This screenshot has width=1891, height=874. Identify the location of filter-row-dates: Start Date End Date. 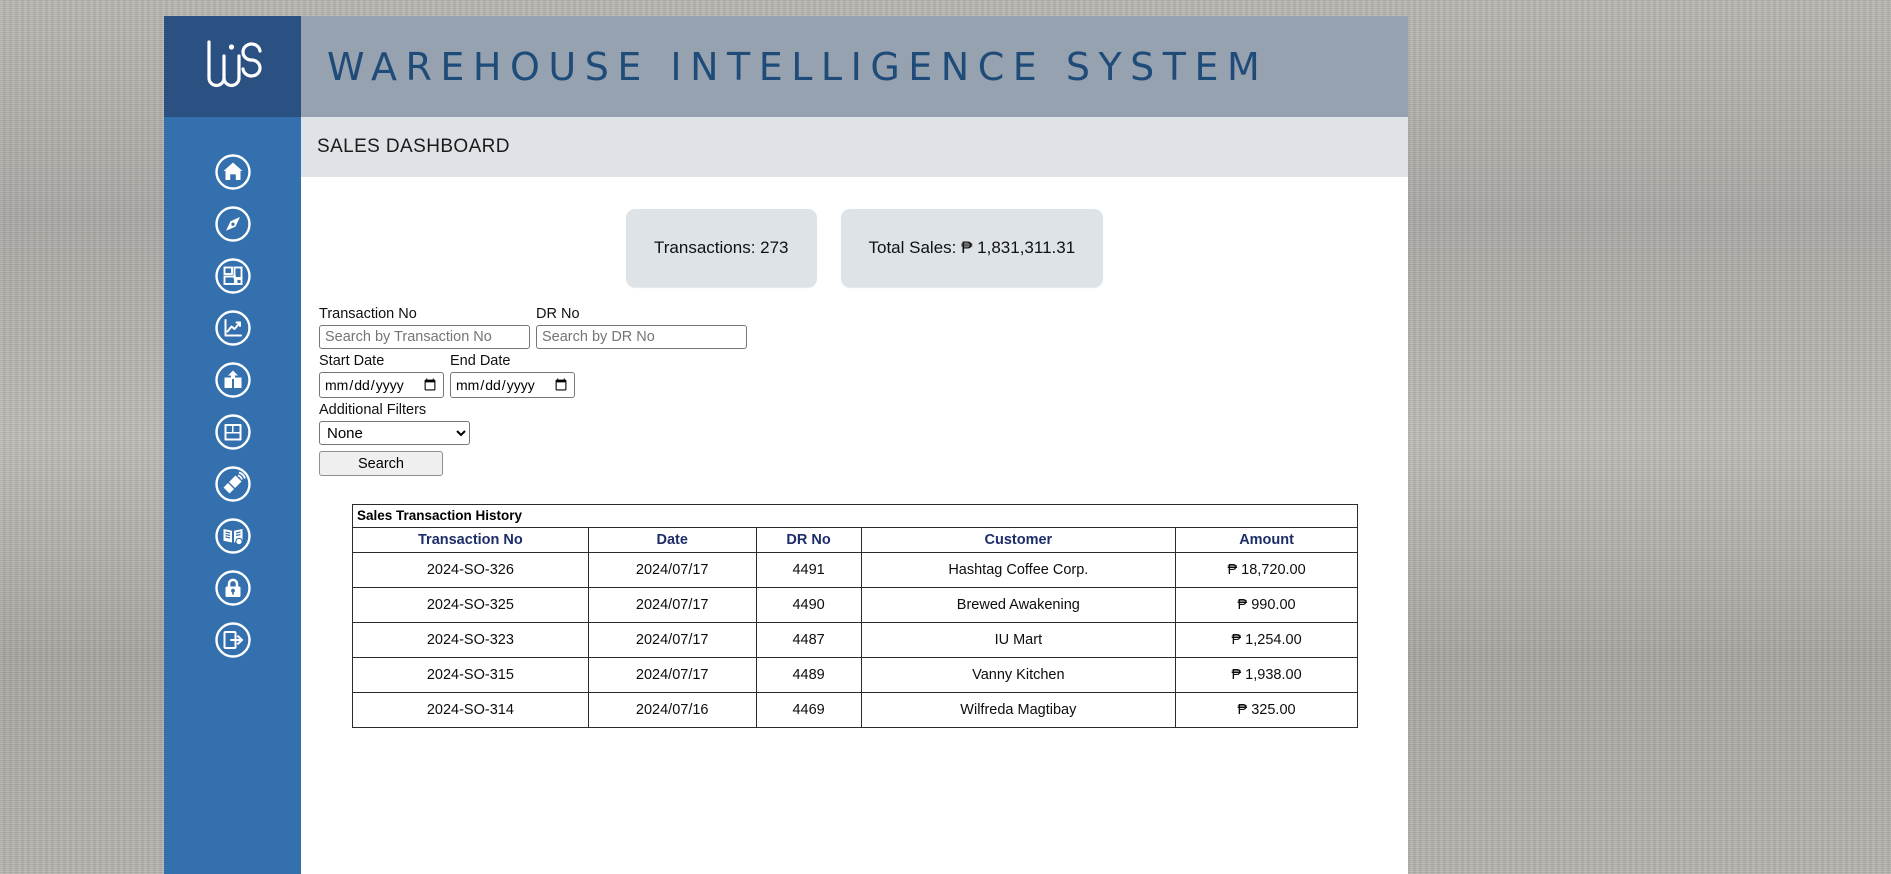
(855, 375).